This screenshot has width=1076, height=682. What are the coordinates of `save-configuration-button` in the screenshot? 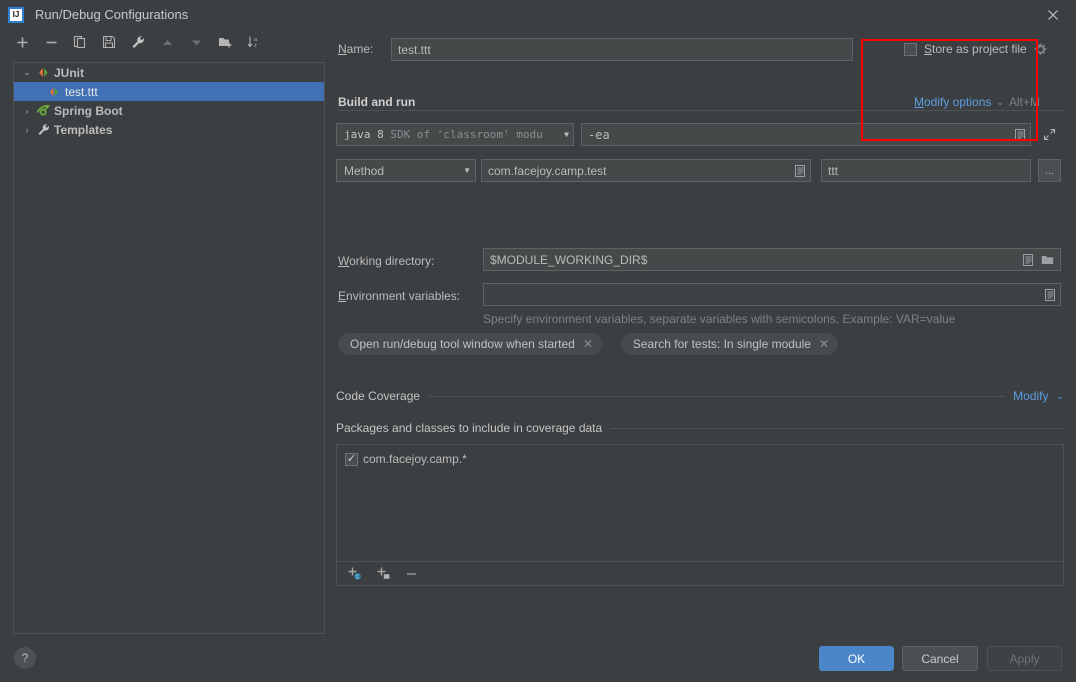 It's located at (109, 42).